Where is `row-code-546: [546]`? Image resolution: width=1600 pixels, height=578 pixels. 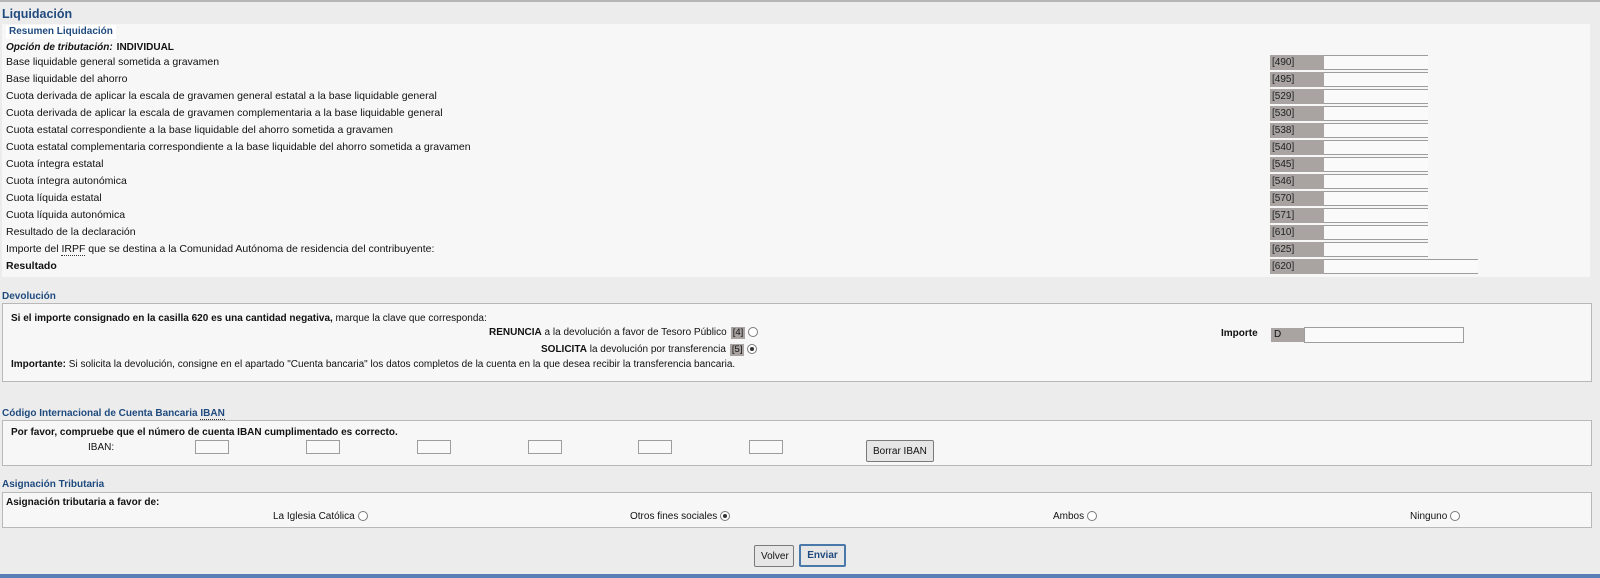 row-code-546: [546] is located at coordinates (1297, 181).